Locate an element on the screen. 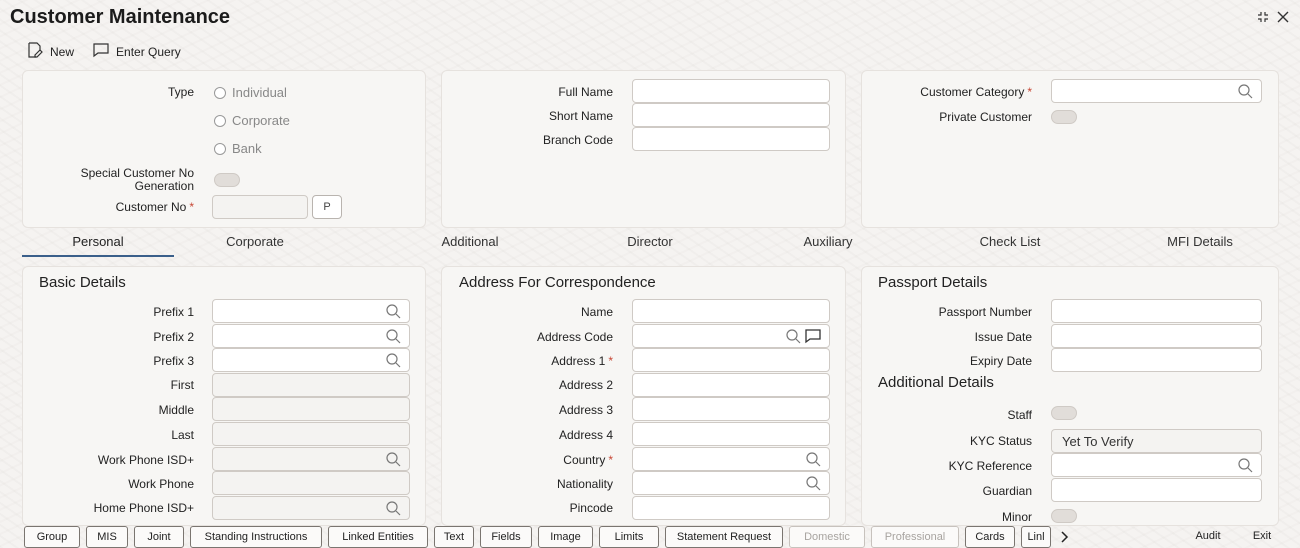  text-button: Text is located at coordinates (454, 537).